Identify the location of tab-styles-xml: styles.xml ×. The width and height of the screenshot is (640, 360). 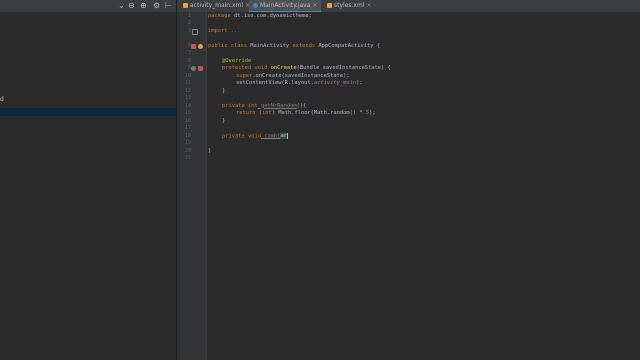
(347, 6).